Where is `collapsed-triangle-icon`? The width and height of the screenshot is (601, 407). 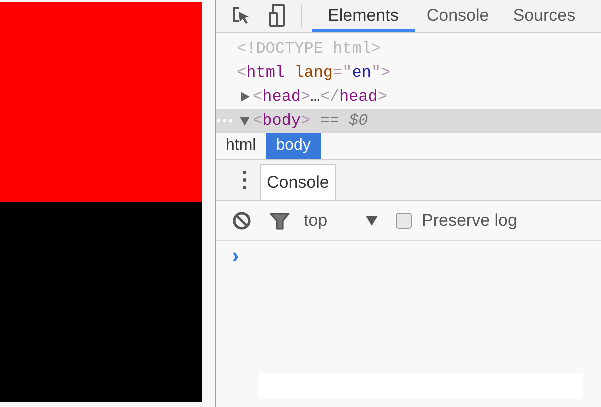 collapsed-triangle-icon is located at coordinates (245, 97).